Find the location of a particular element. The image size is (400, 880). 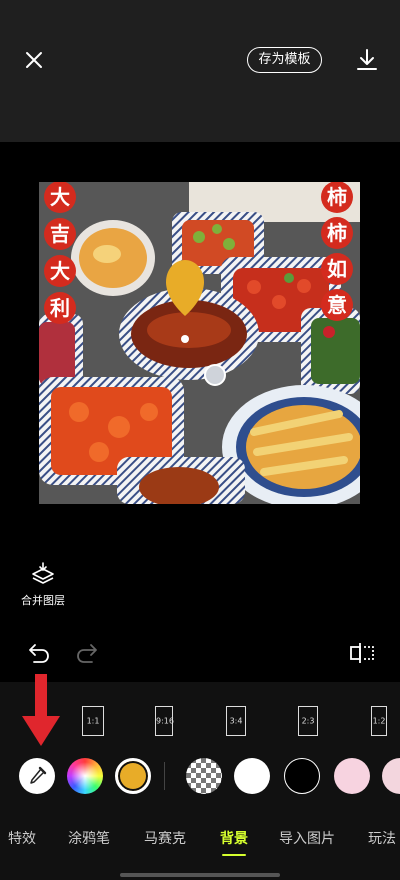

ratio-9-16-button: 9:16 is located at coordinates (164, 721).